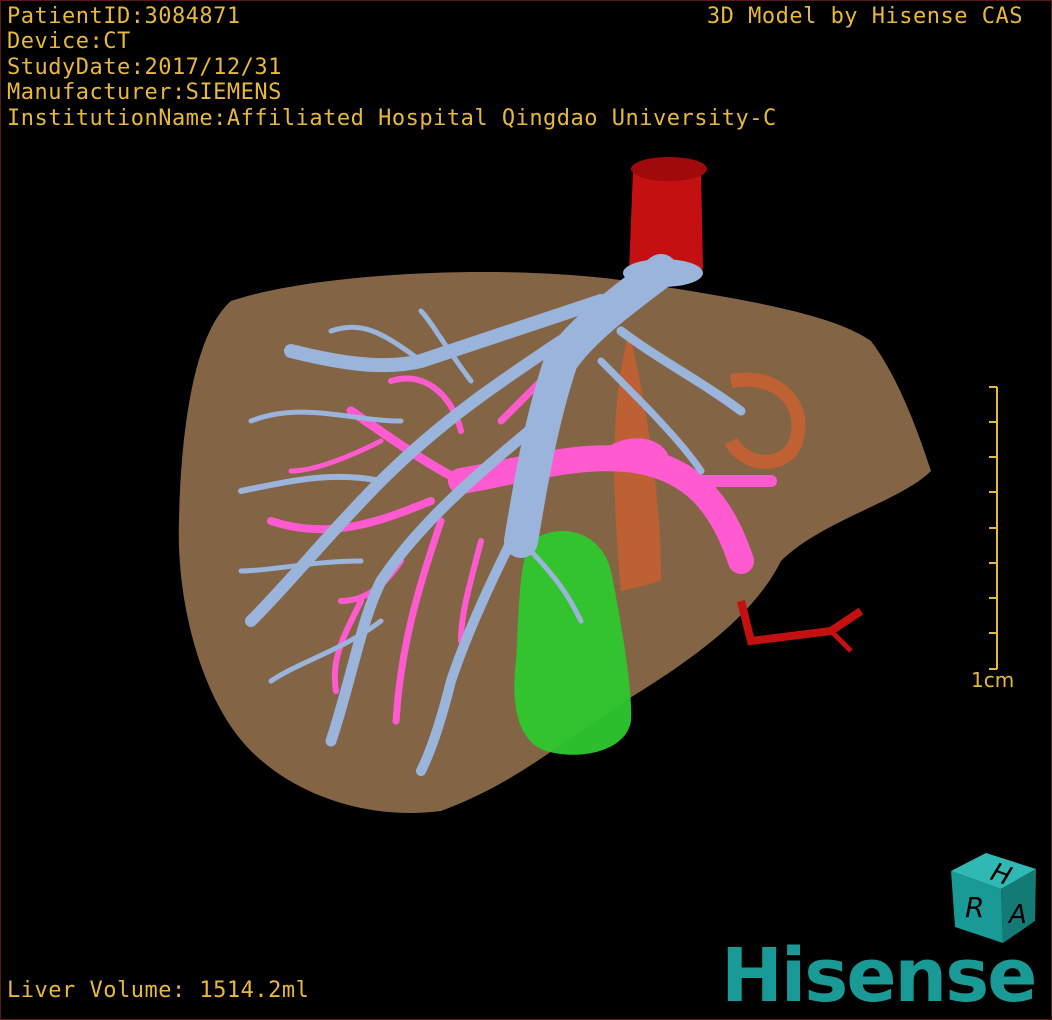 This screenshot has width=1052, height=1020. I want to click on liver-volume: Liver Volume: 1514.2ml, so click(158, 990).